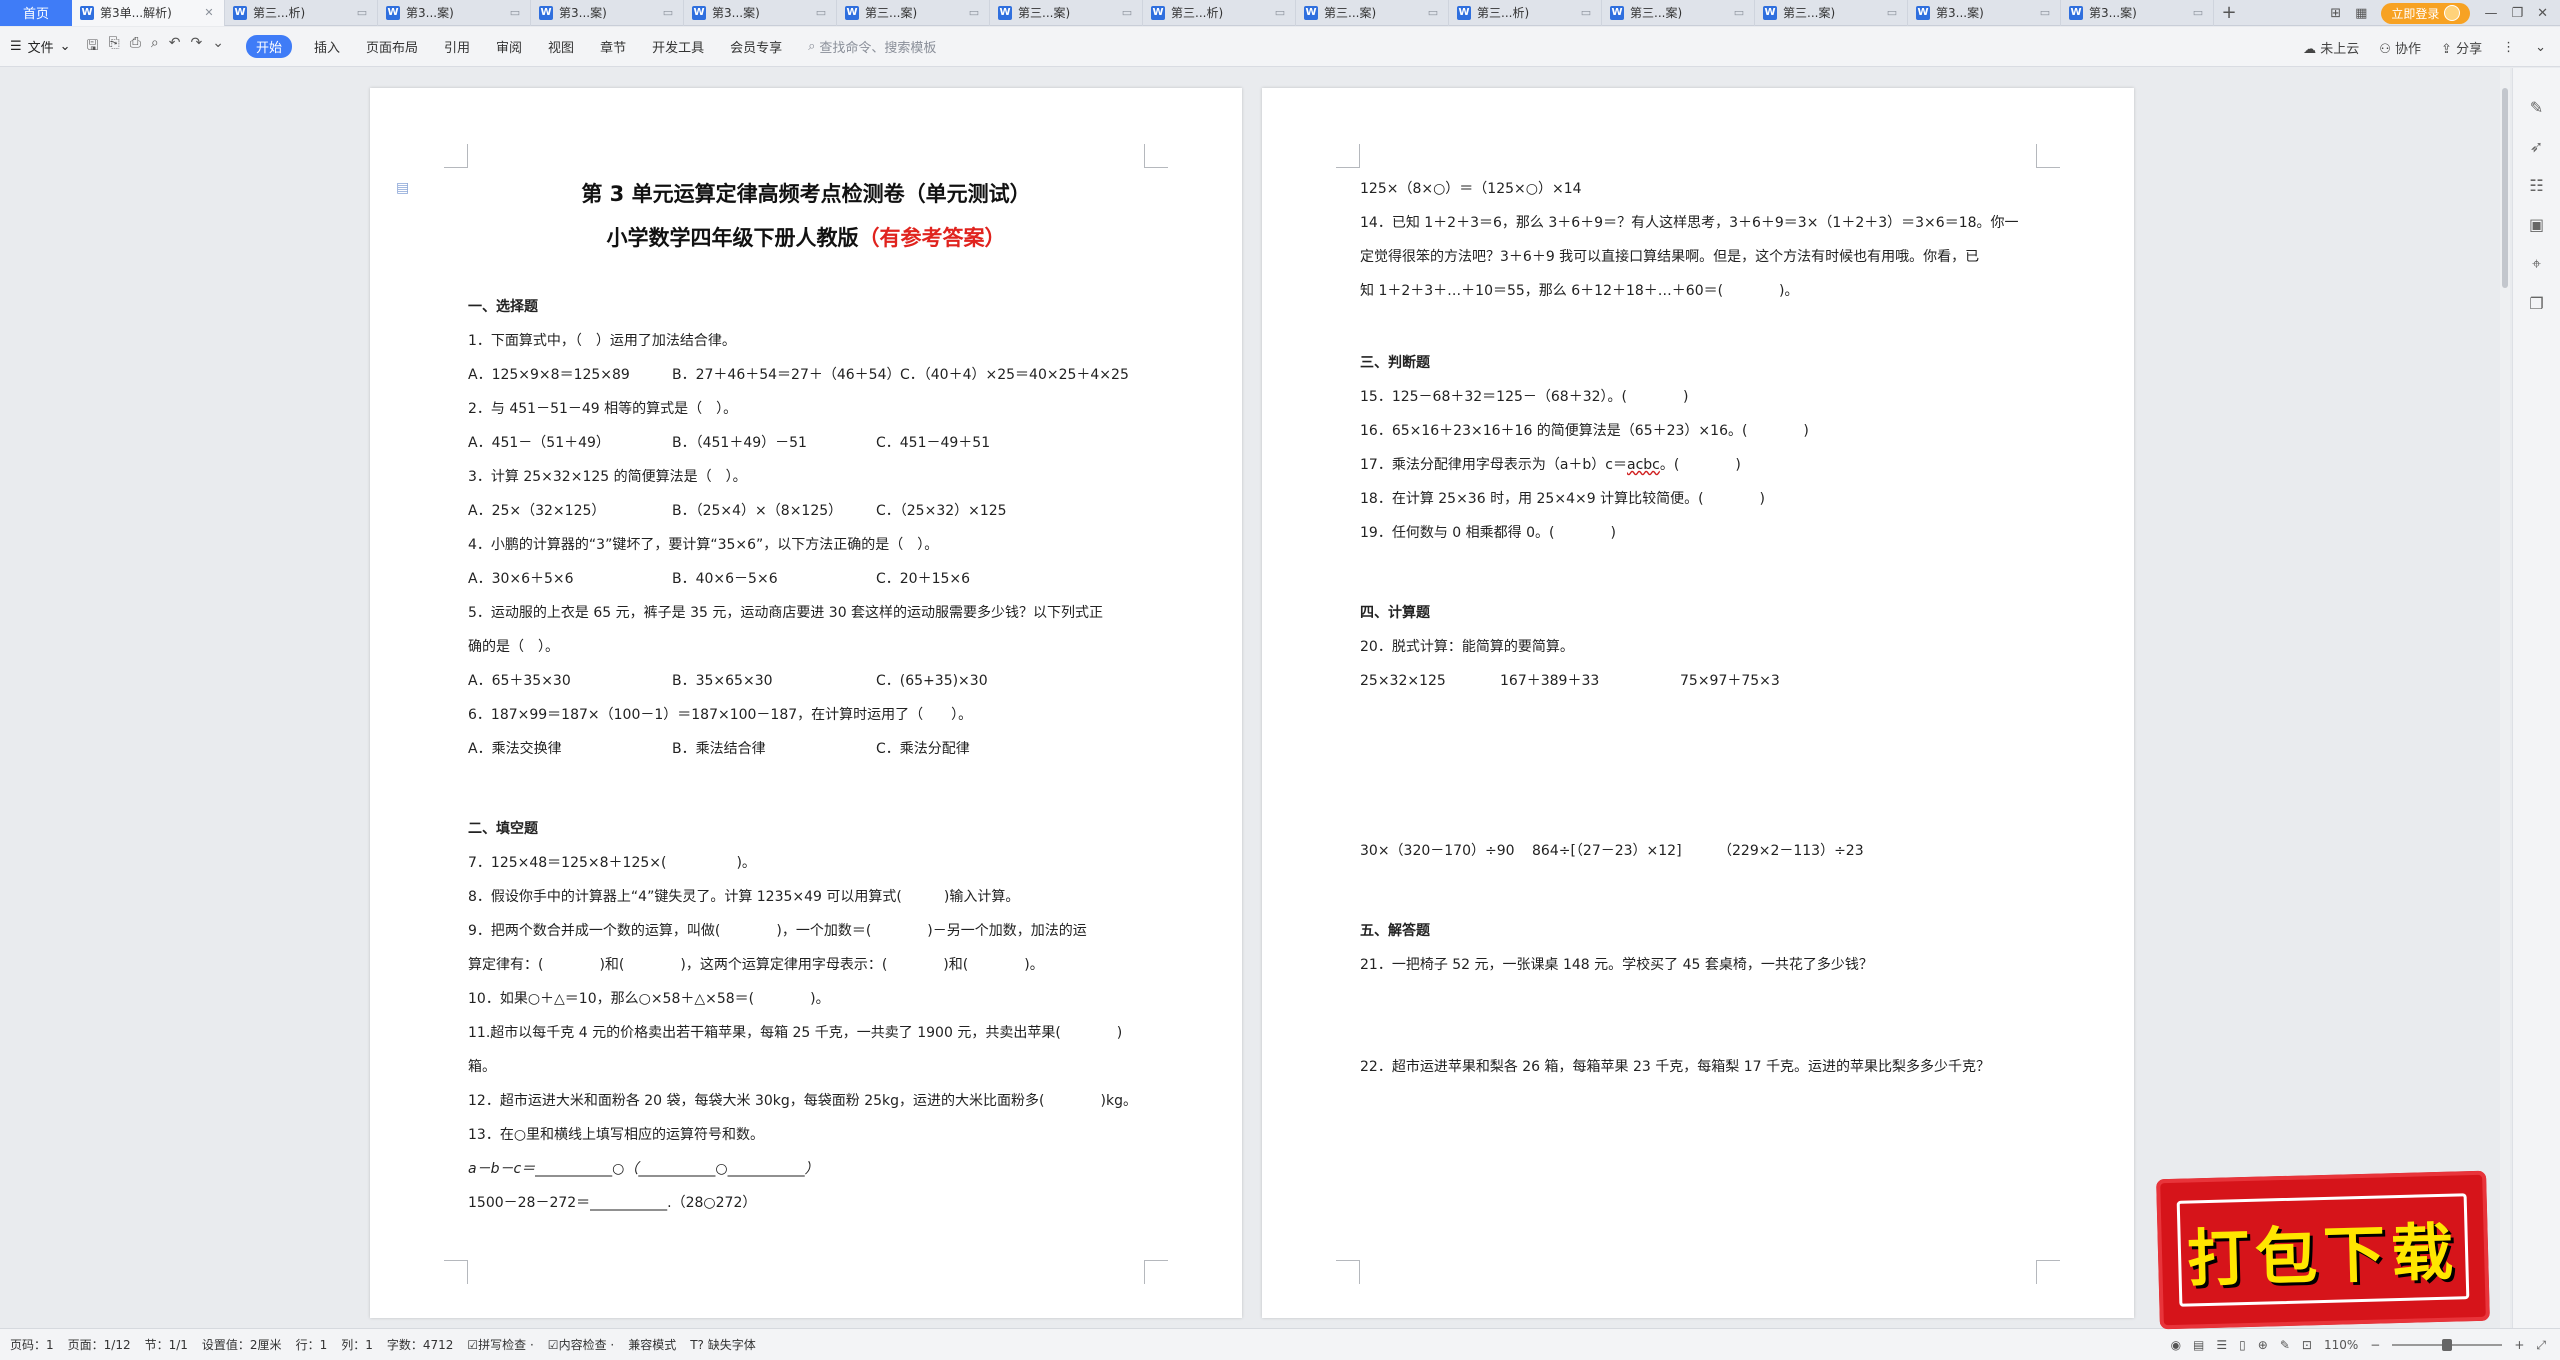 This screenshot has height=1360, width=2560. What do you see at coordinates (2541, 1345) in the screenshot?
I see `fullscreen-icon: ⤢` at bounding box center [2541, 1345].